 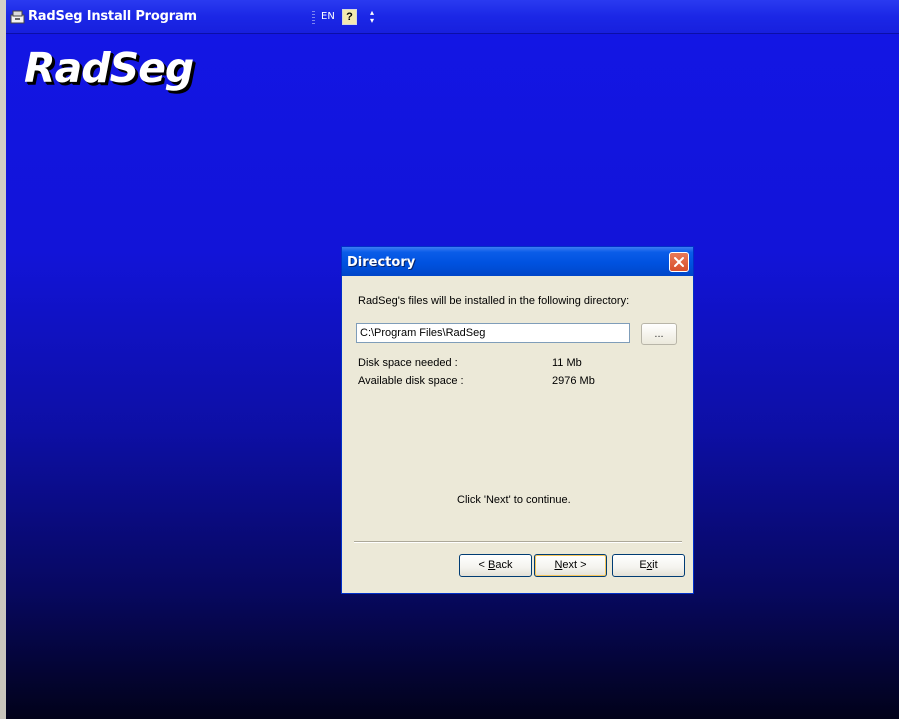 I want to click on window-edge, so click(x=3, y=359).